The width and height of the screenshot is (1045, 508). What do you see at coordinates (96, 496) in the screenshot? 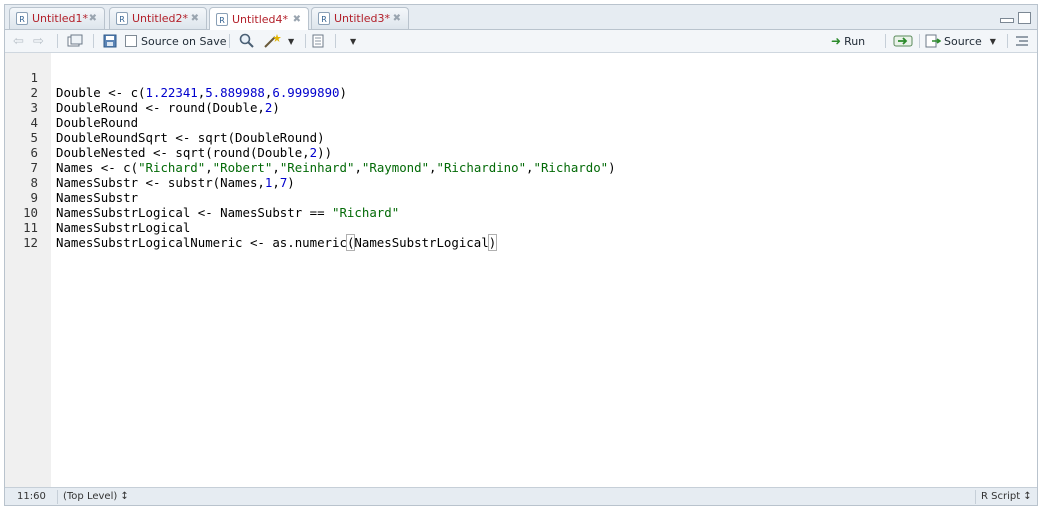
I see `scope-selector: (Top Level) ↕` at bounding box center [96, 496].